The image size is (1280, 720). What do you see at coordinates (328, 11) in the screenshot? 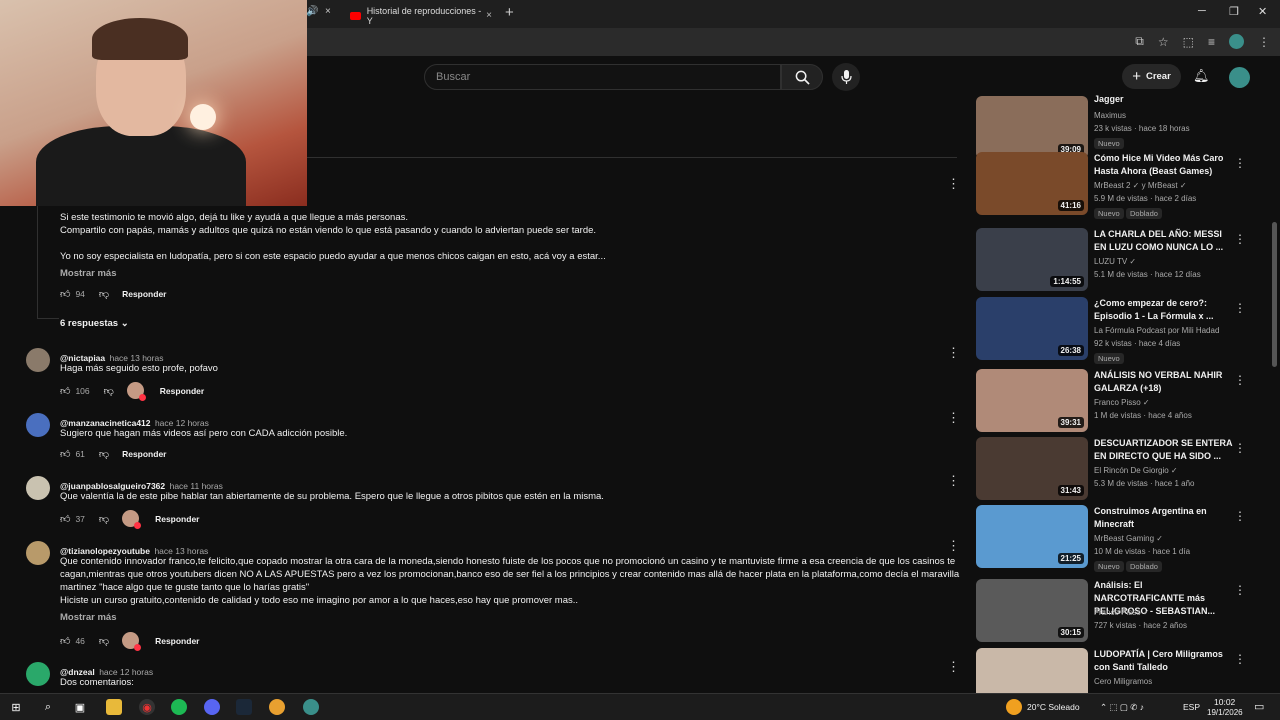
I see `prev-tab-close-icon: ×` at bounding box center [328, 11].